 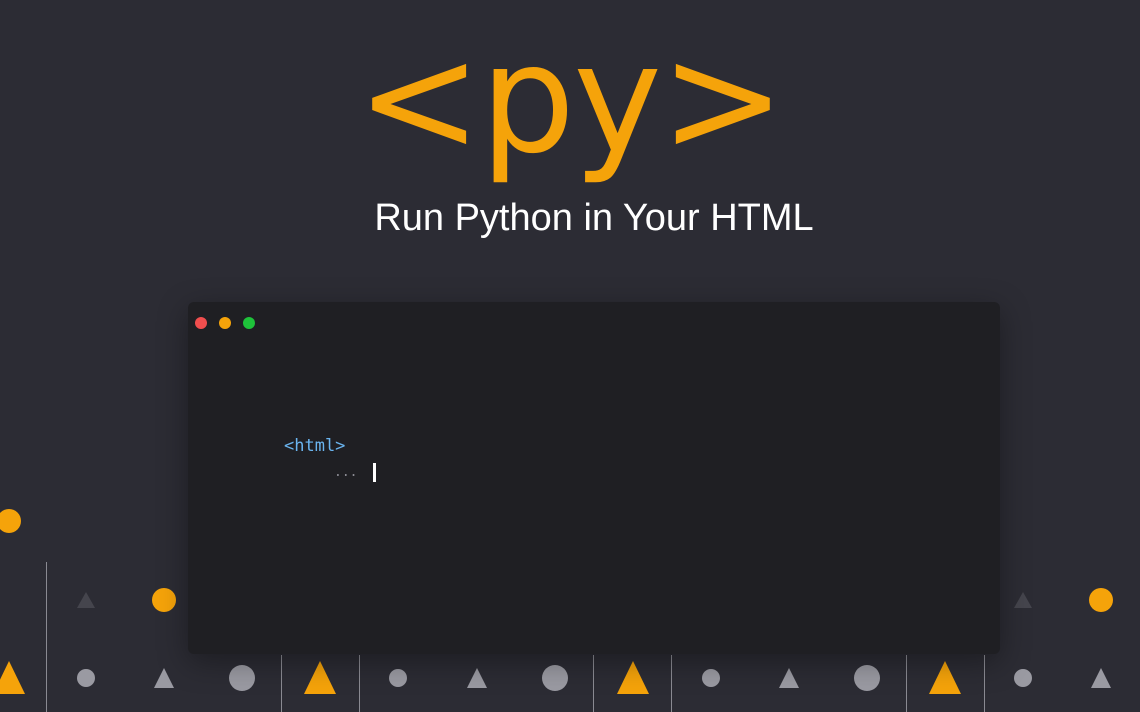 What do you see at coordinates (201, 323) in the screenshot?
I see `close-dot-icon` at bounding box center [201, 323].